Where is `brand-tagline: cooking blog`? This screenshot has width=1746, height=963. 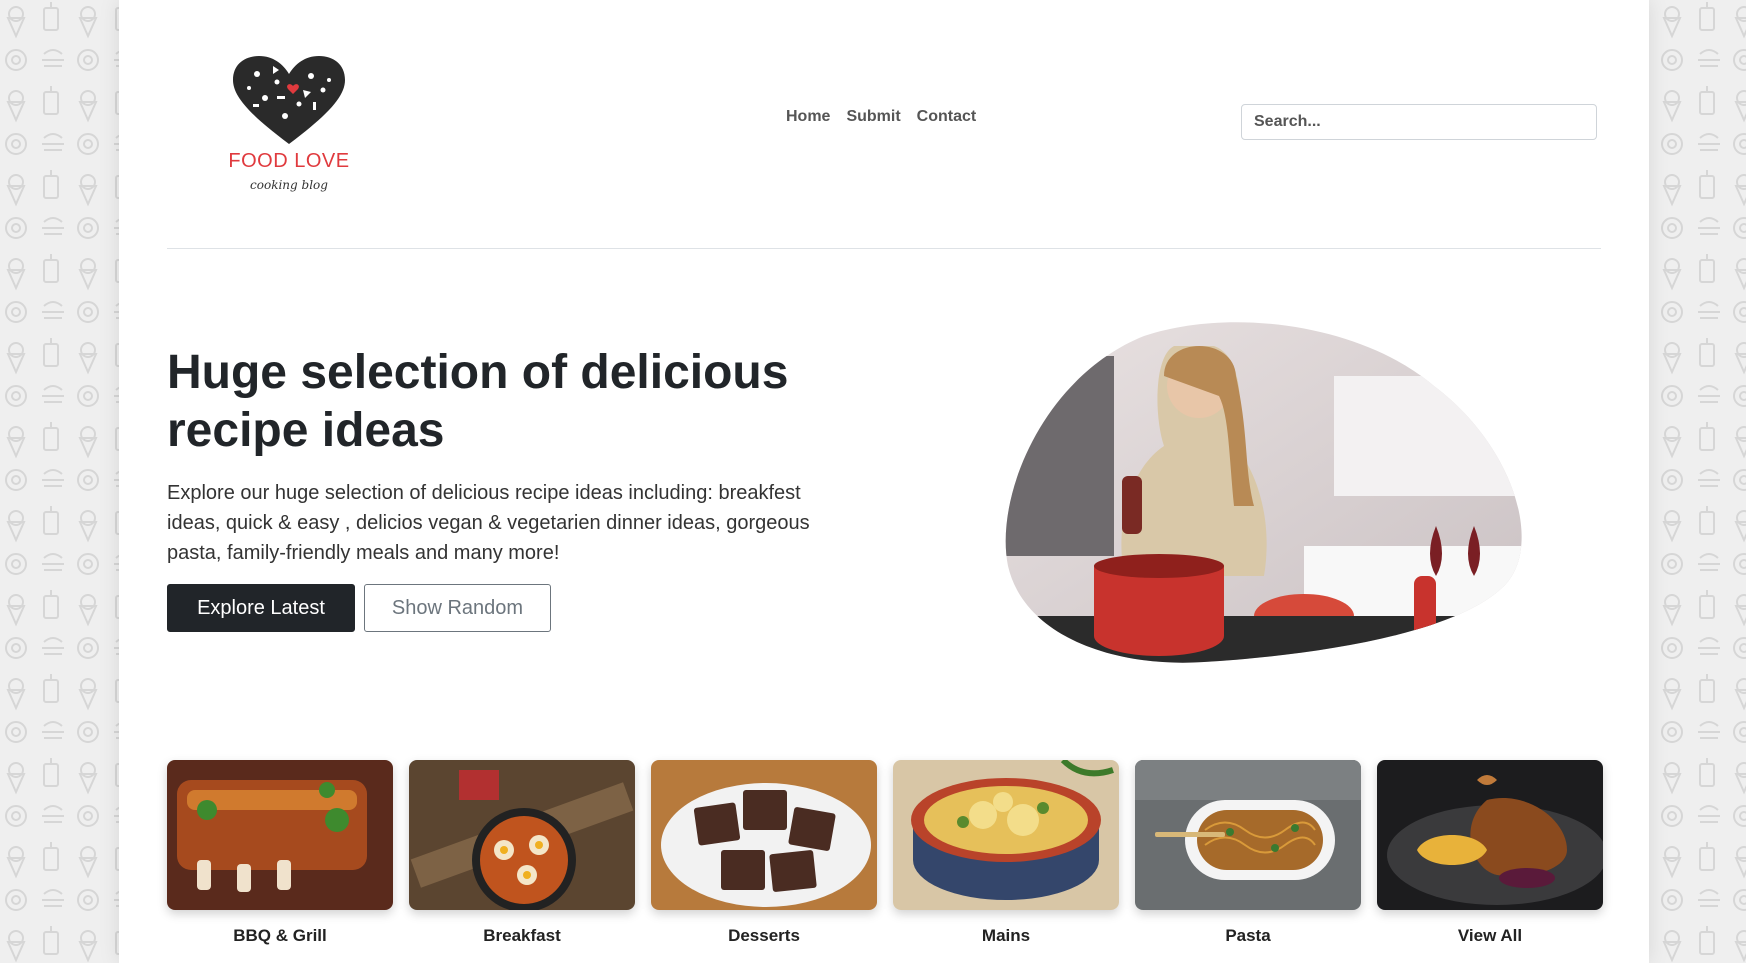 brand-tagline: cooking blog is located at coordinates (289, 185).